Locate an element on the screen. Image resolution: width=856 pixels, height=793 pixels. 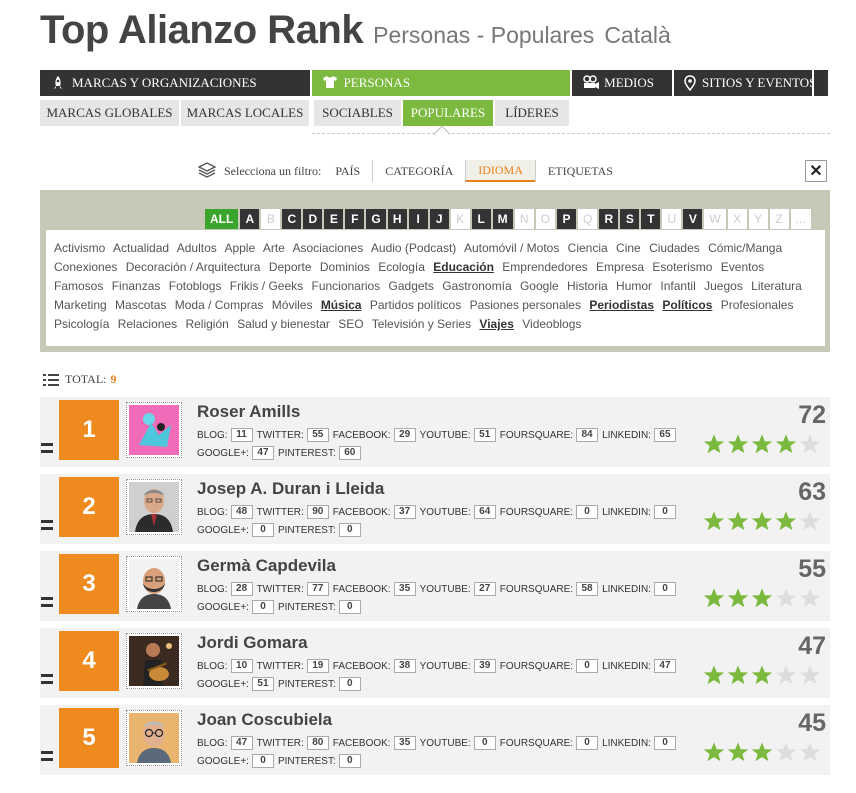
letter-filter-p: P is located at coordinates (567, 219).